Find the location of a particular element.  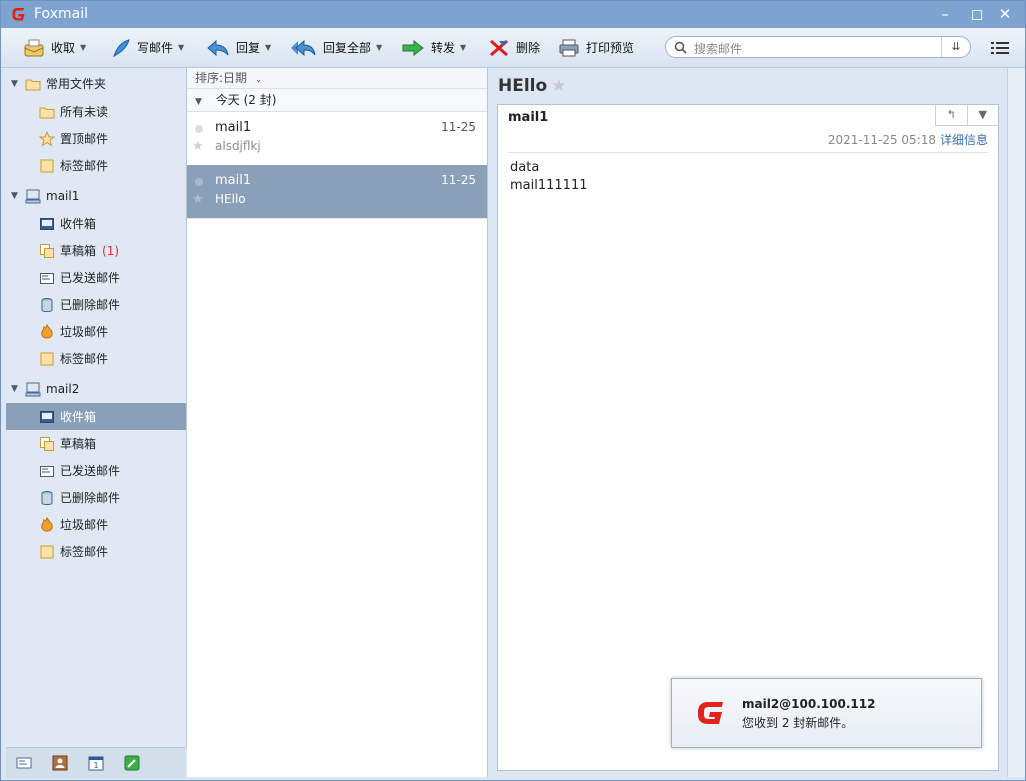

body-line: mail111111 is located at coordinates (549, 185).